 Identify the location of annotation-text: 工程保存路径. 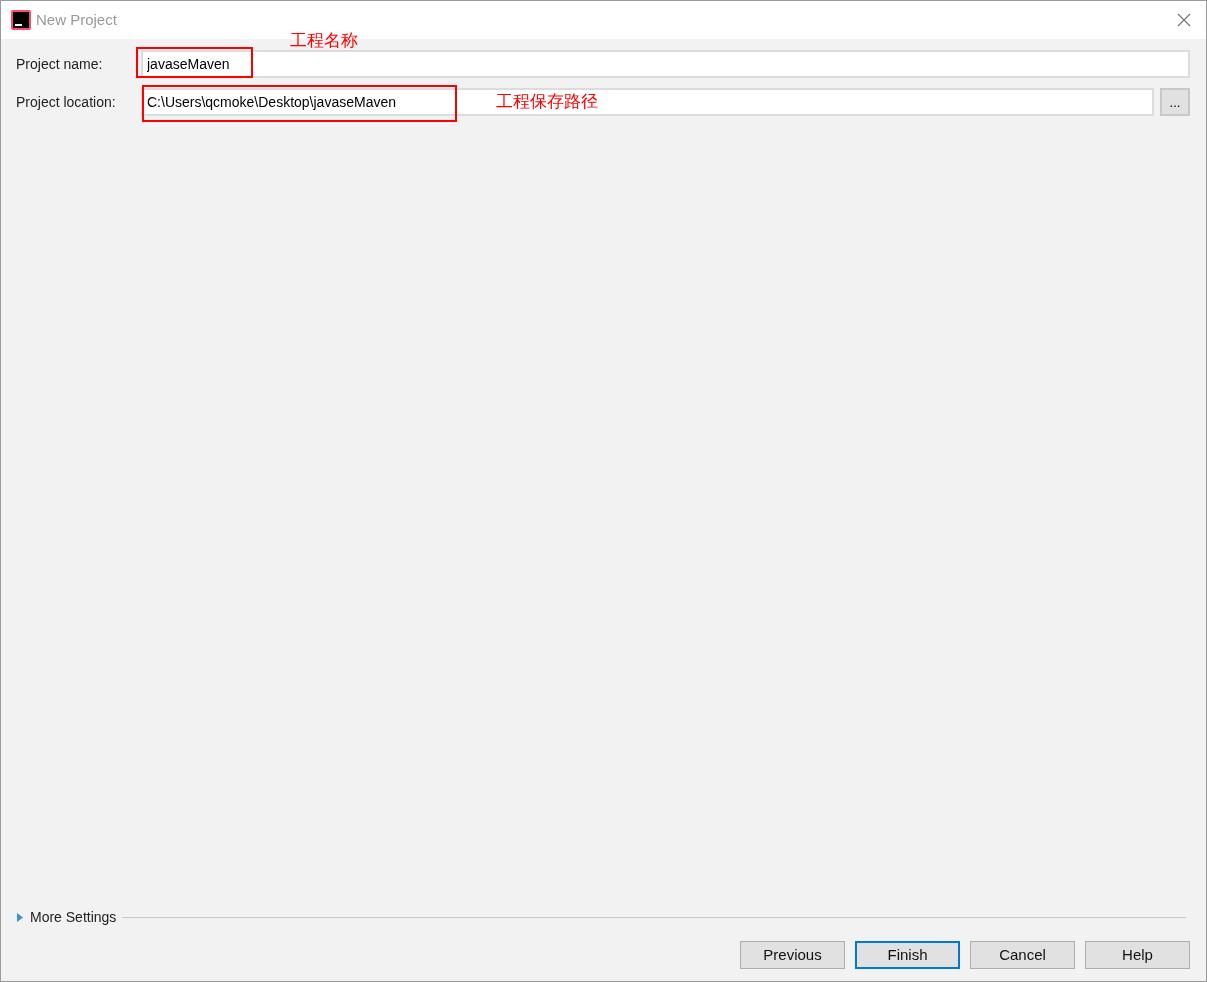
(547, 101).